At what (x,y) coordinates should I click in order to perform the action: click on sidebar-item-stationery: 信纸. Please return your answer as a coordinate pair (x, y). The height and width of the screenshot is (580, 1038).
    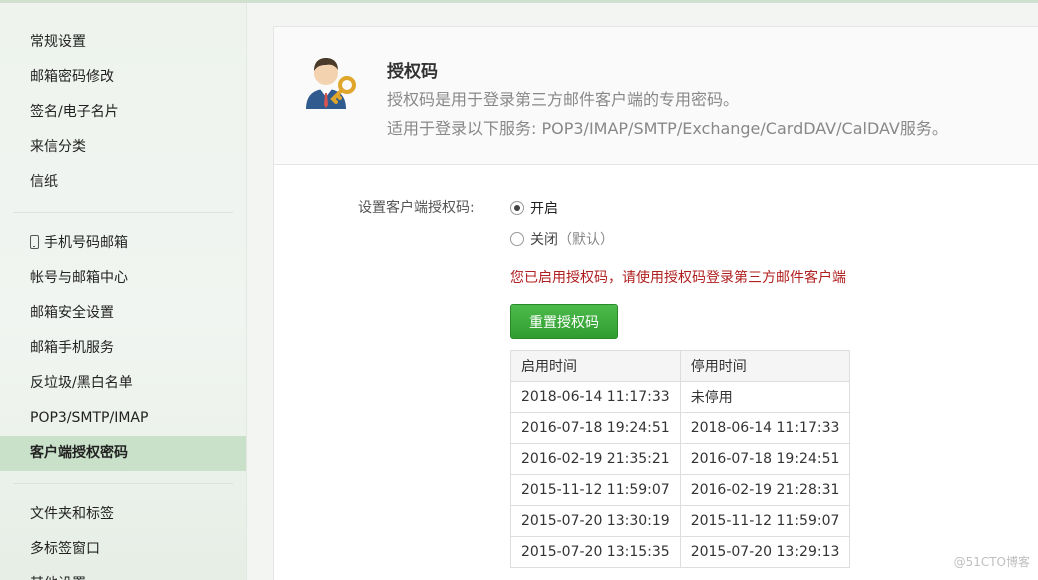
    Looking at the image, I should click on (123, 182).